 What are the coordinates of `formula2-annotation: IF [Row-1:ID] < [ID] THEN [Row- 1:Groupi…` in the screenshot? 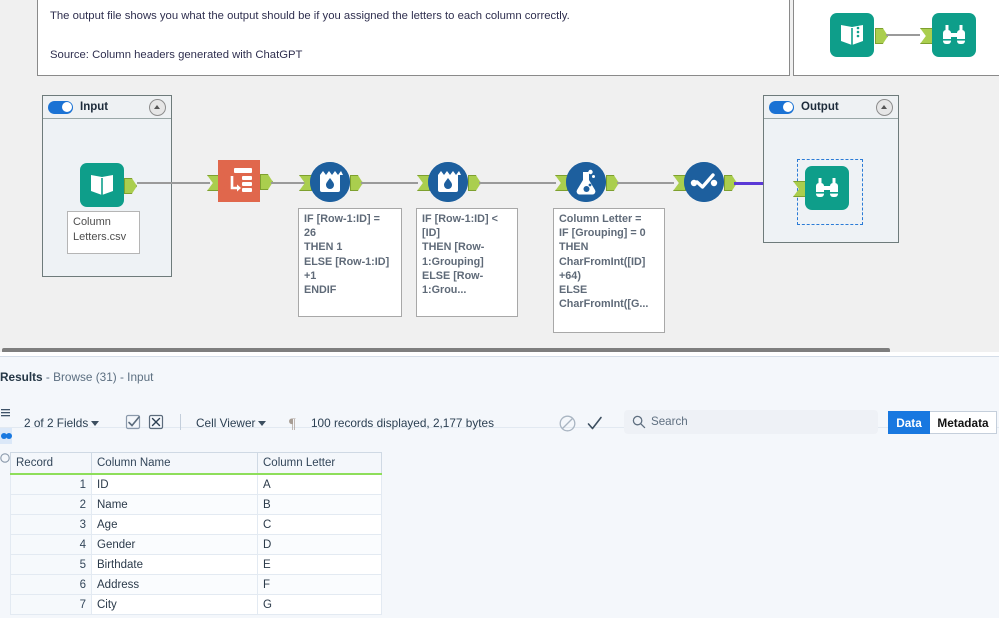 It's located at (467, 262).